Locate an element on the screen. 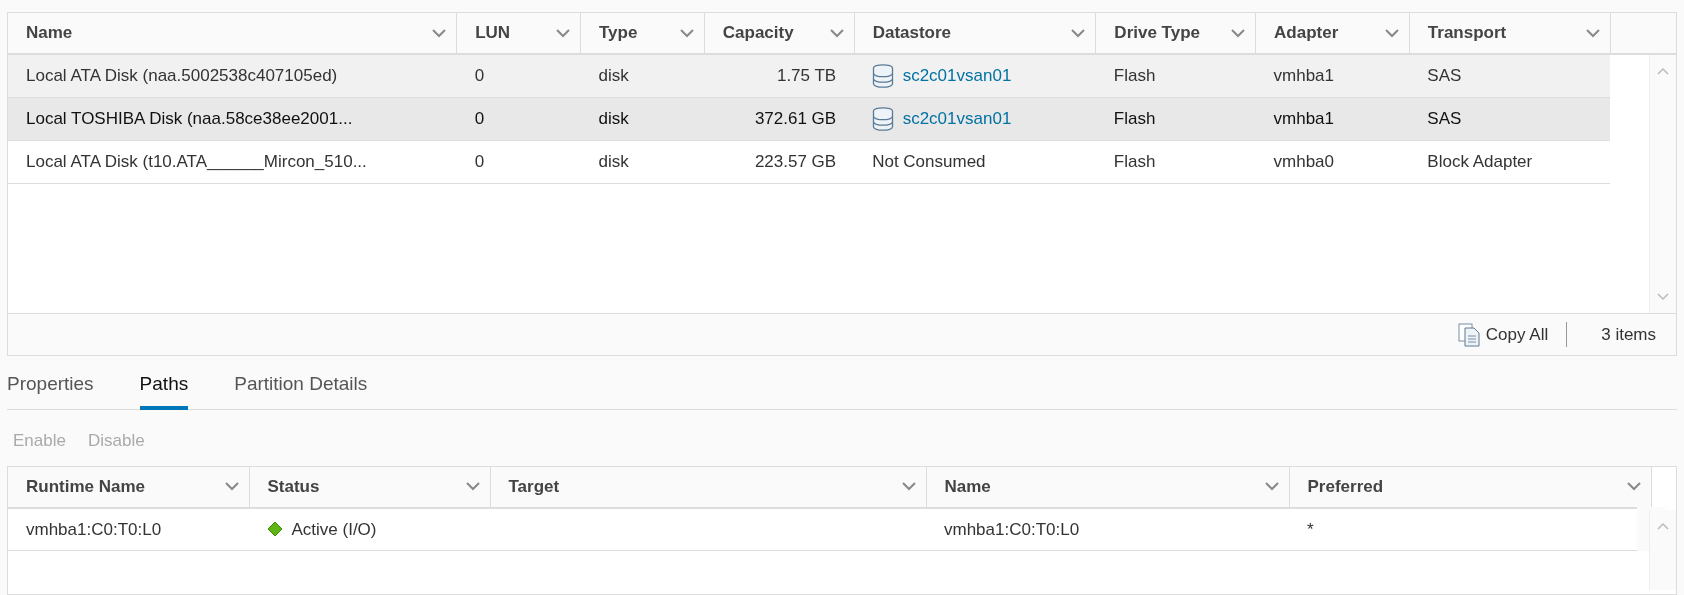  column-header: Preferred is located at coordinates (1470, 486).